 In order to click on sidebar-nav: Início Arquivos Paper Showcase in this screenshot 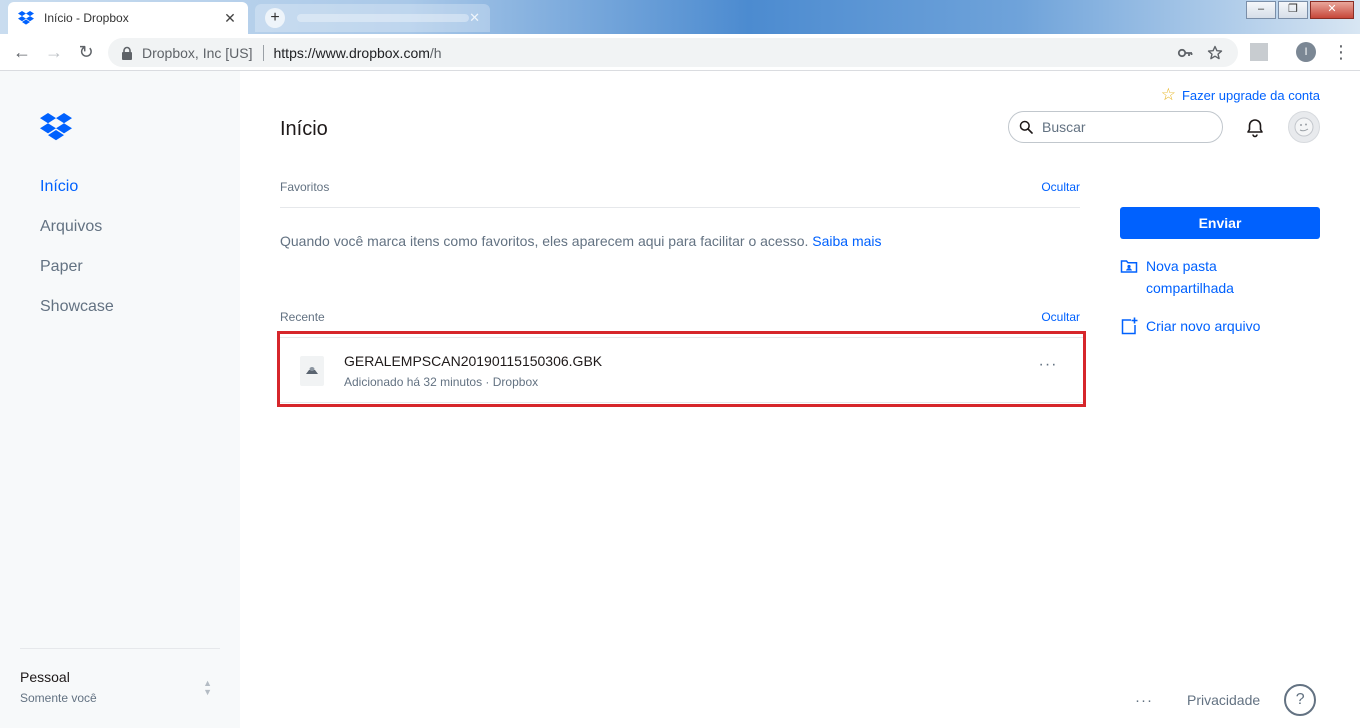, I will do `click(77, 255)`.